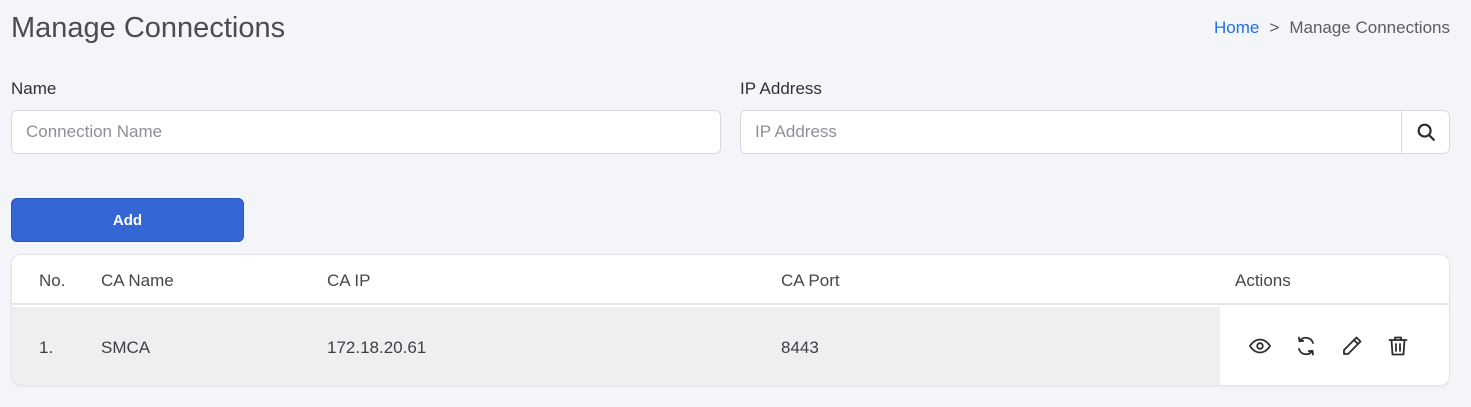 The width and height of the screenshot is (1471, 407). I want to click on refresh-icon, so click(1306, 346).